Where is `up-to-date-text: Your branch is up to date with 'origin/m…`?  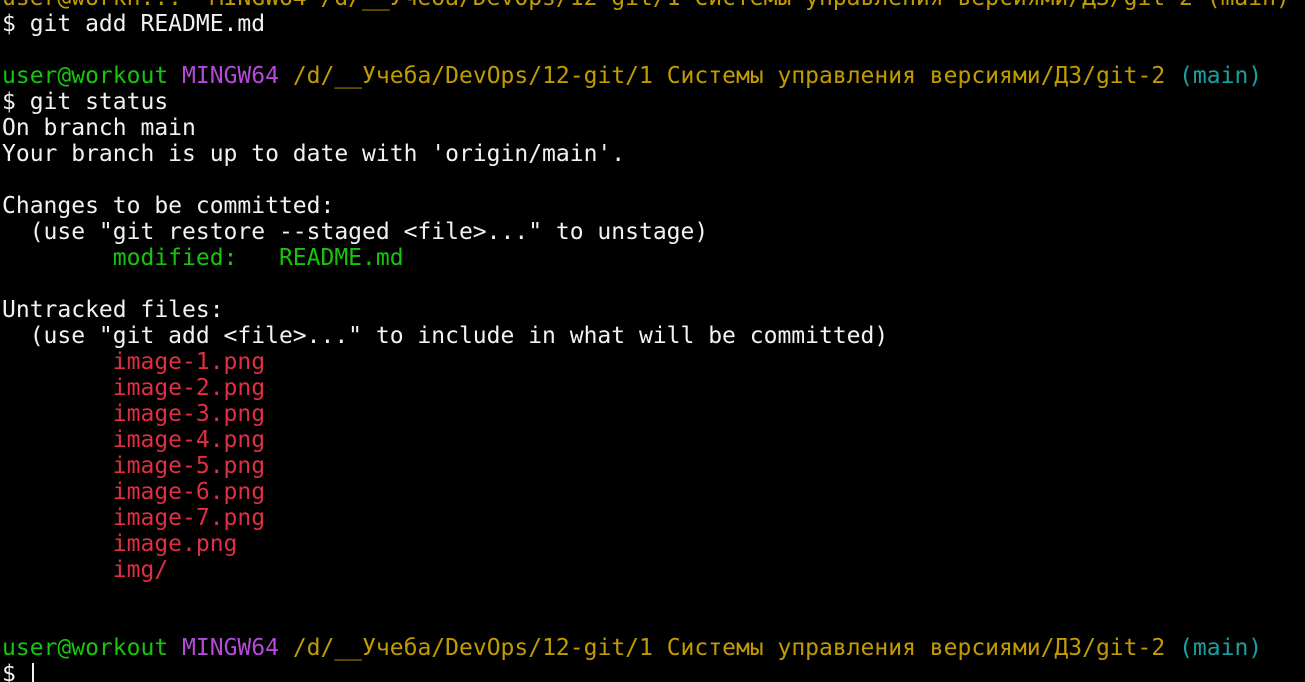
up-to-date-text: Your branch is up to date with 'origin/m… is located at coordinates (314, 154).